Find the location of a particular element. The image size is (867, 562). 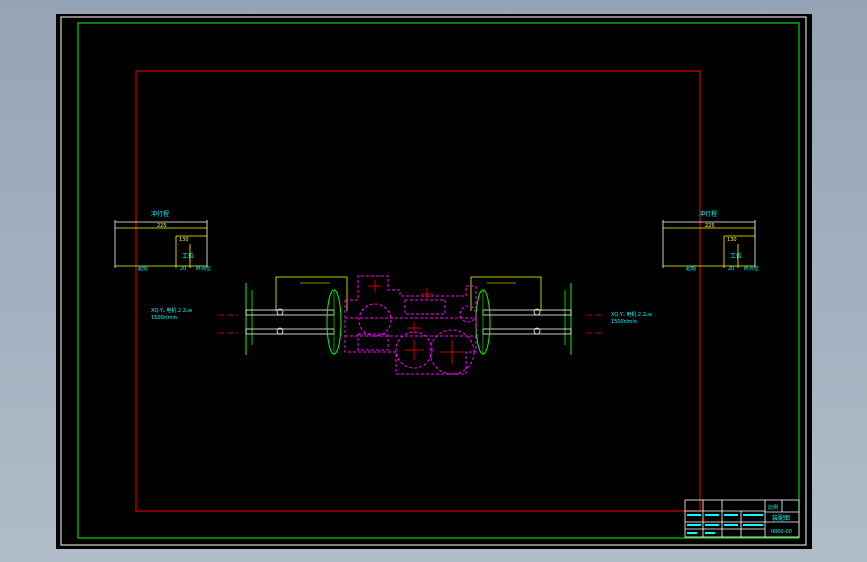

left-motor-note-line1: XQ-Yₙ 电机 2.2ₖw is located at coordinates (171, 310).